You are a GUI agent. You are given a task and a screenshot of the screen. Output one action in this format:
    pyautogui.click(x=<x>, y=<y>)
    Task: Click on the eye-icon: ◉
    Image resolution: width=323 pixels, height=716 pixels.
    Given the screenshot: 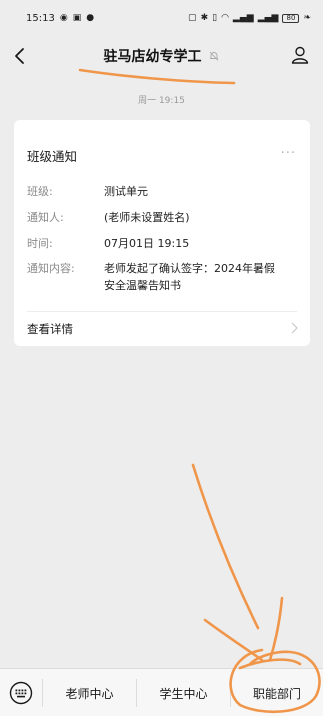 What is the action you would take?
    pyautogui.click(x=63, y=17)
    